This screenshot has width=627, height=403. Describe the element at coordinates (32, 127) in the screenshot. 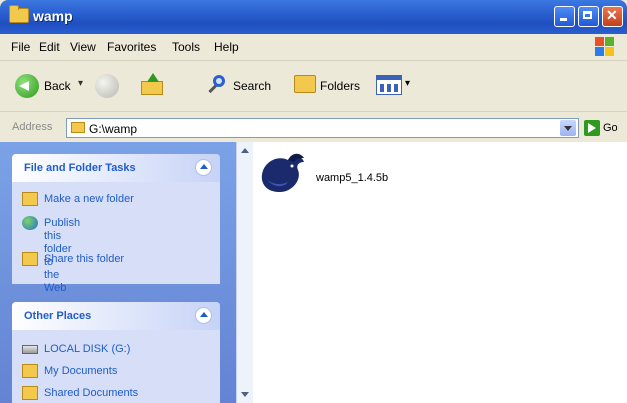

I see `address-label: Address` at that location.